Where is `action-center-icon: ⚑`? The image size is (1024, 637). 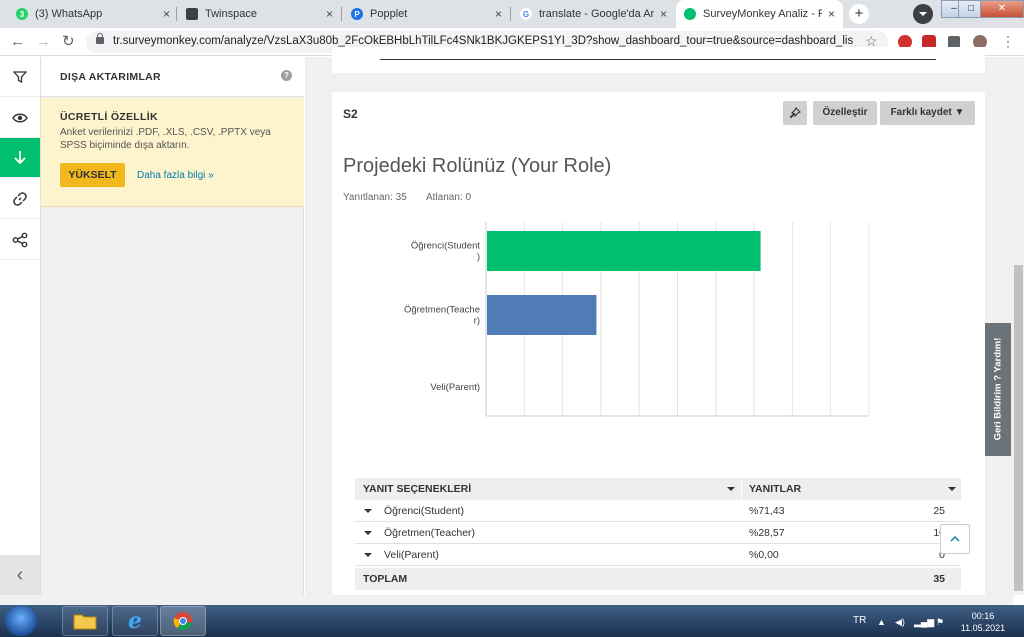
action-center-icon: ⚑ is located at coordinates (940, 622).